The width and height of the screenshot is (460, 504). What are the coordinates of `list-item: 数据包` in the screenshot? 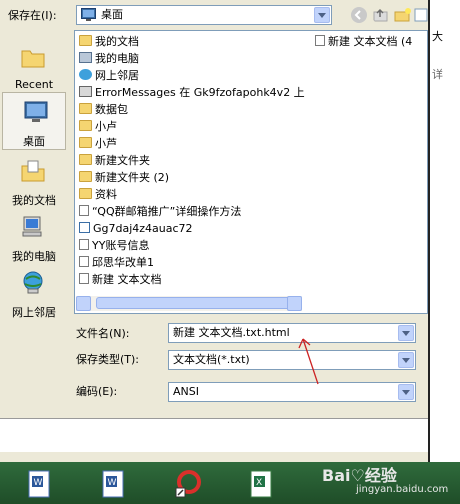 It's located at (103, 109).